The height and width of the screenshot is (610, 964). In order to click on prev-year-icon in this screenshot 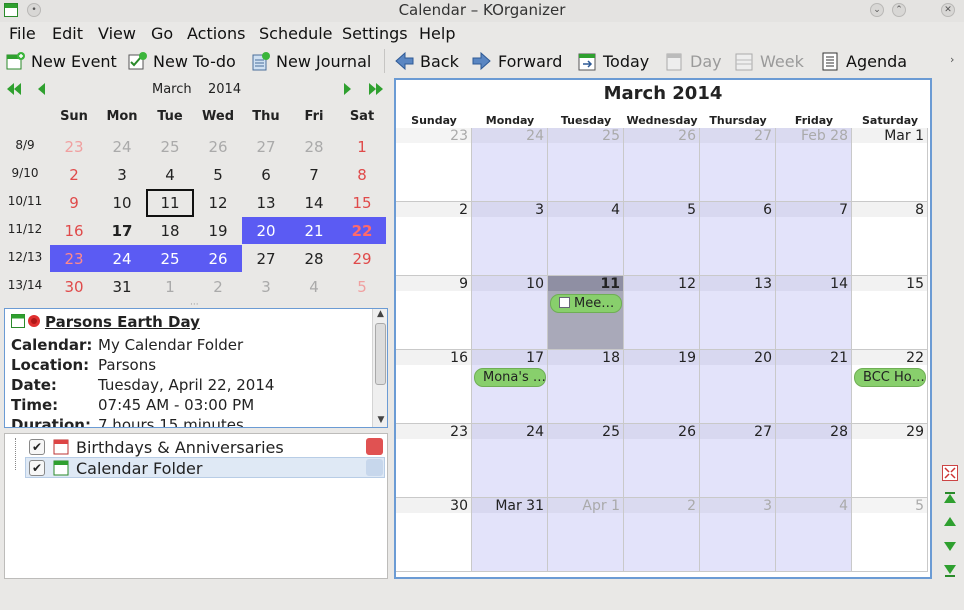, I will do `click(14, 91)`.